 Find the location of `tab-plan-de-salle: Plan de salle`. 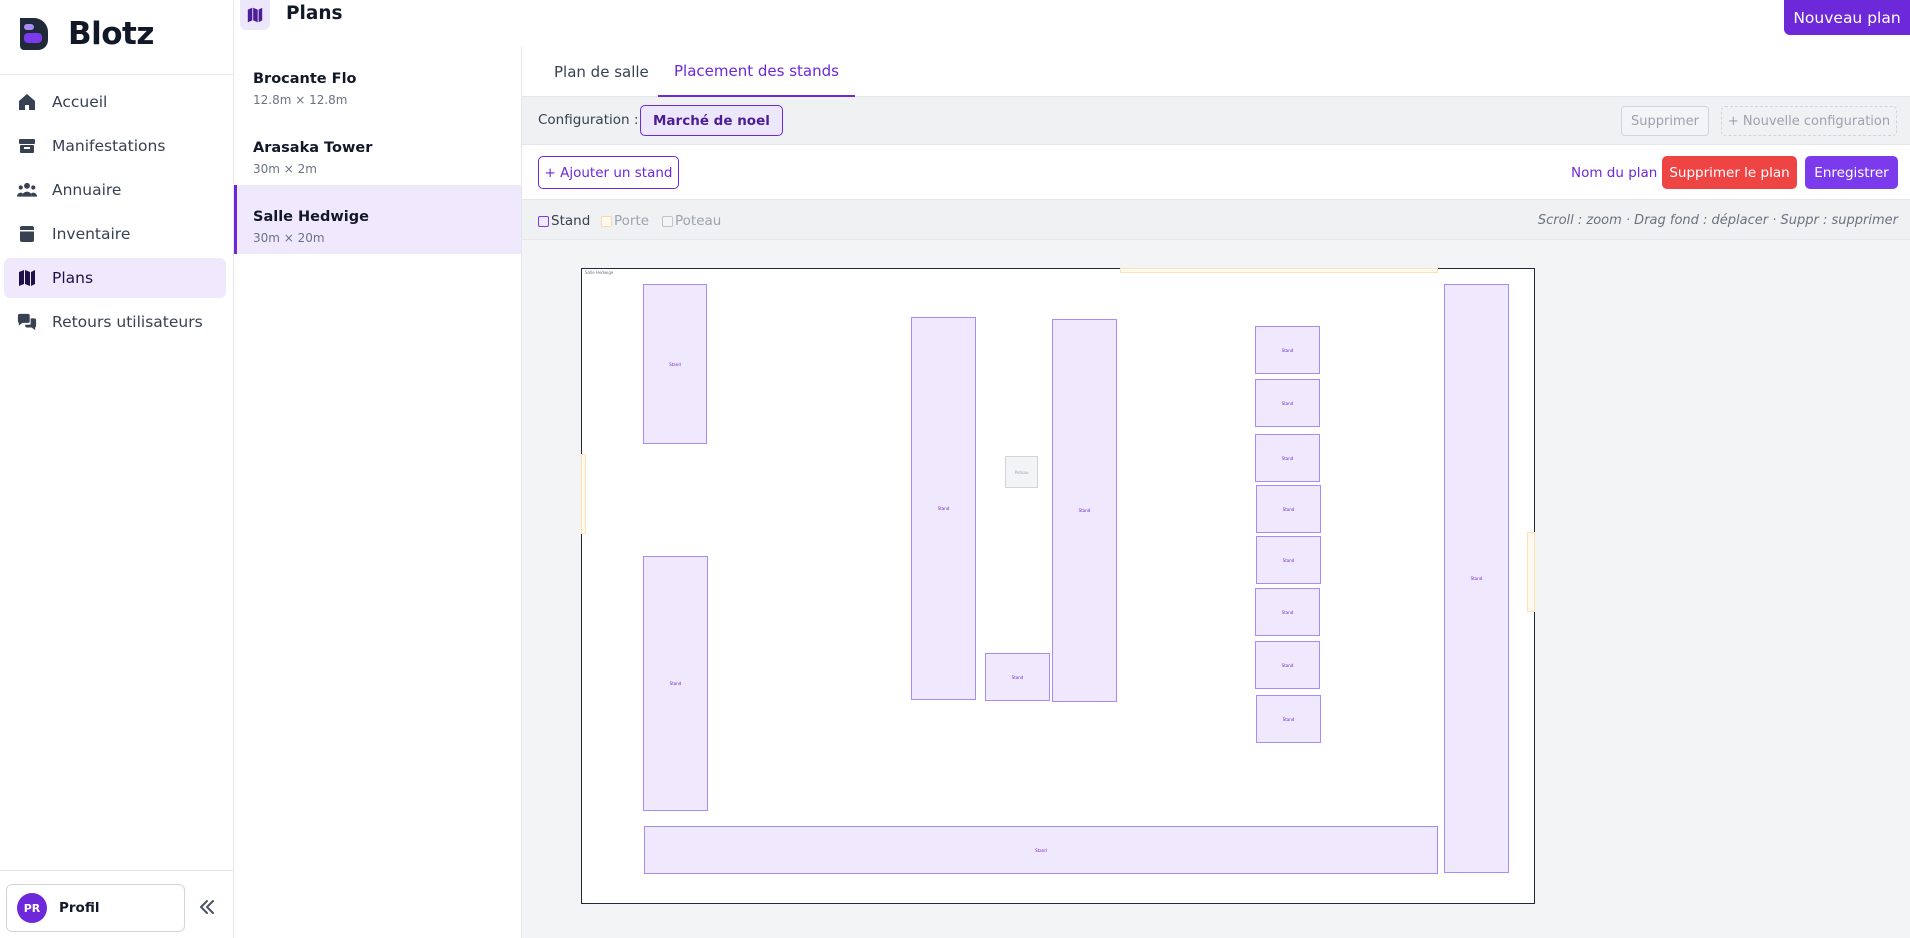

tab-plan-de-salle: Plan de salle is located at coordinates (601, 72).